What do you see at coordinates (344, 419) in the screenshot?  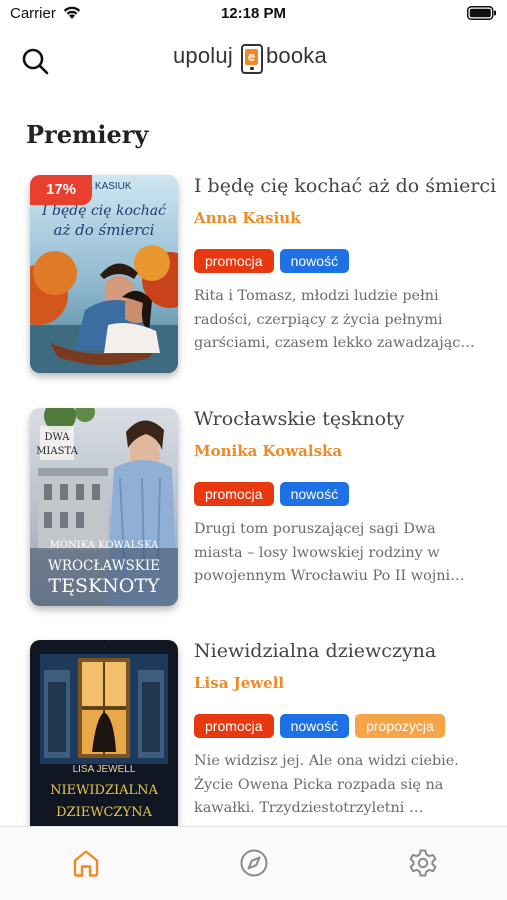 I see `book-title: Wrocławskie tęsknoty` at bounding box center [344, 419].